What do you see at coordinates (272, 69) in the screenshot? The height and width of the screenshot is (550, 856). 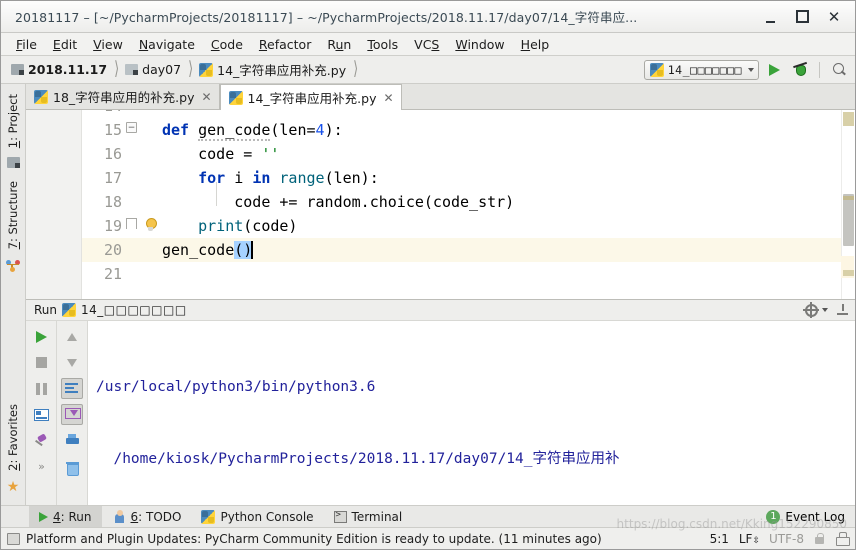 I see `breadcrumb-item-file: 14_字符串应用补充.py` at bounding box center [272, 69].